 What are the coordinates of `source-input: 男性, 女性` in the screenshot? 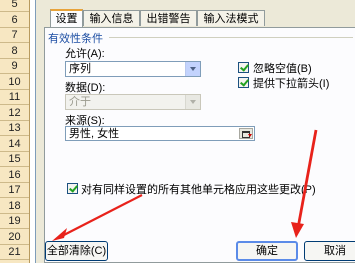 It's located at (160, 133).